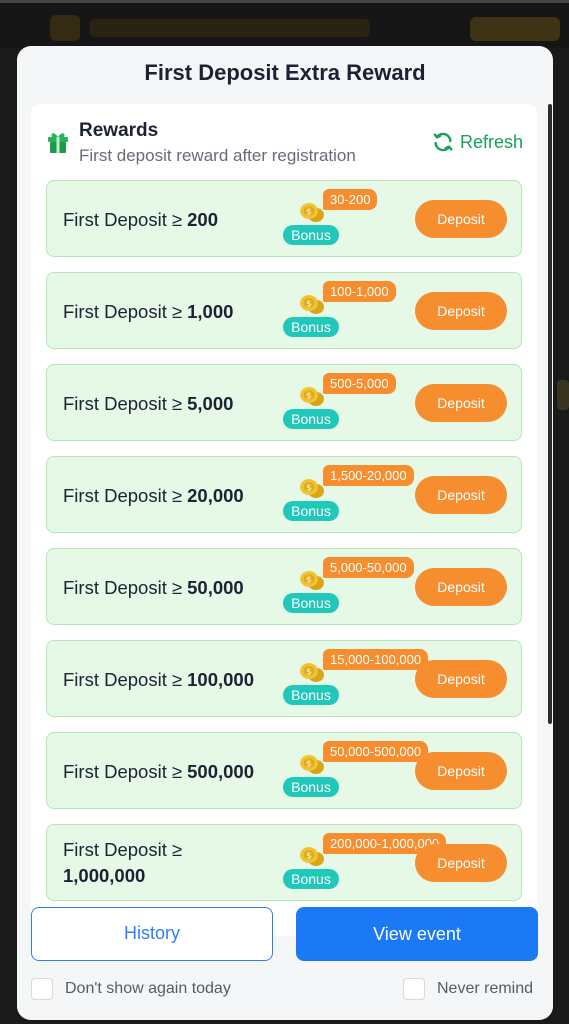  Describe the element at coordinates (215, 495) in the screenshot. I see `tier-amount: 20,000` at that location.